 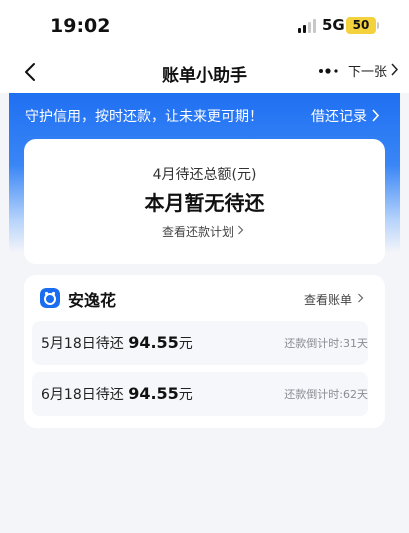 What do you see at coordinates (50, 298) in the screenshot?
I see `product-logo-icon` at bounding box center [50, 298].